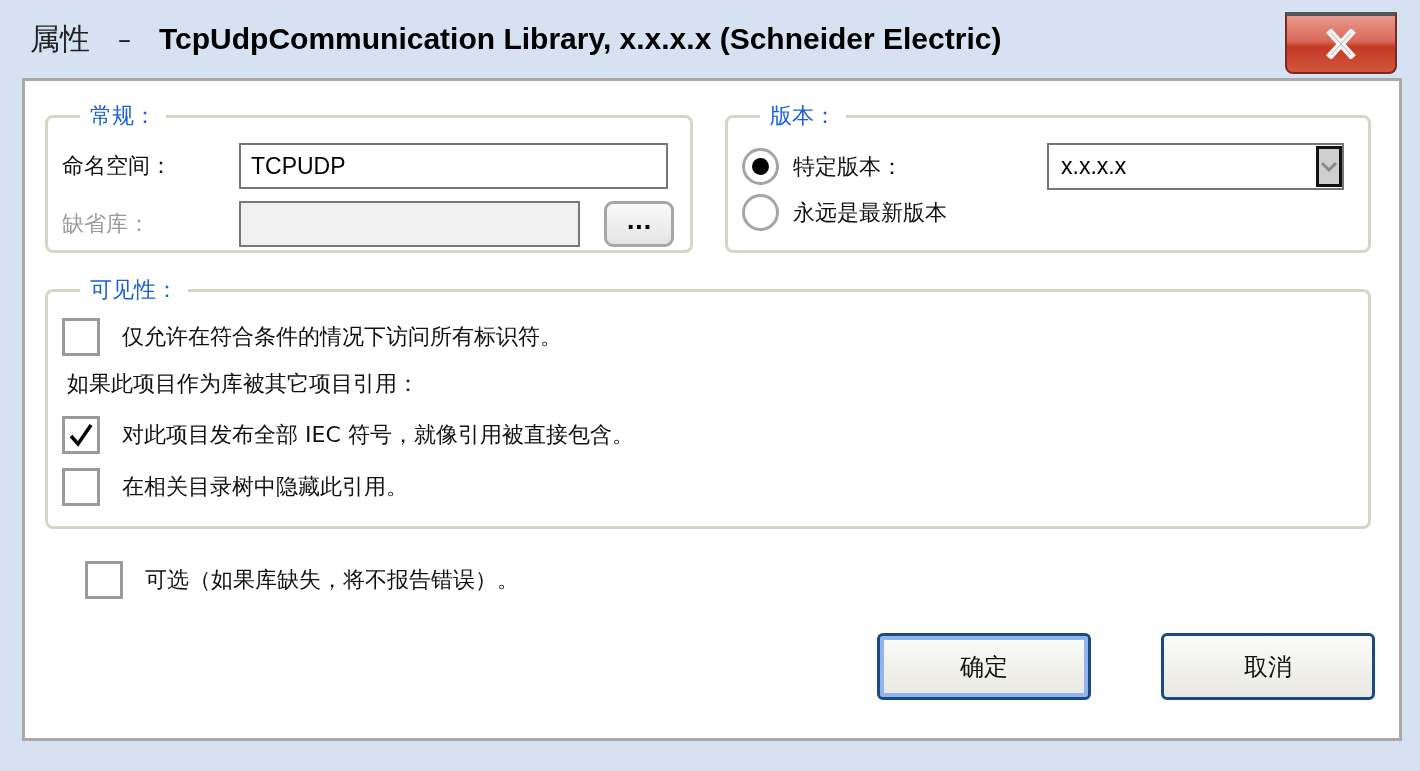 This screenshot has height=771, width=1420. I want to click on dropdown-value: x.x.x.x, so click(1094, 166).